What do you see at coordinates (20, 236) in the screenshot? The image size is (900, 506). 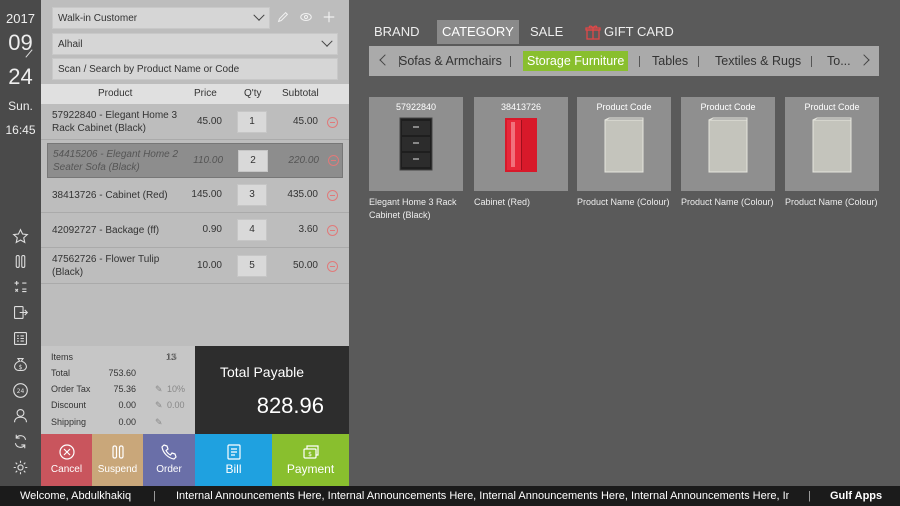 I see `star-icon` at bounding box center [20, 236].